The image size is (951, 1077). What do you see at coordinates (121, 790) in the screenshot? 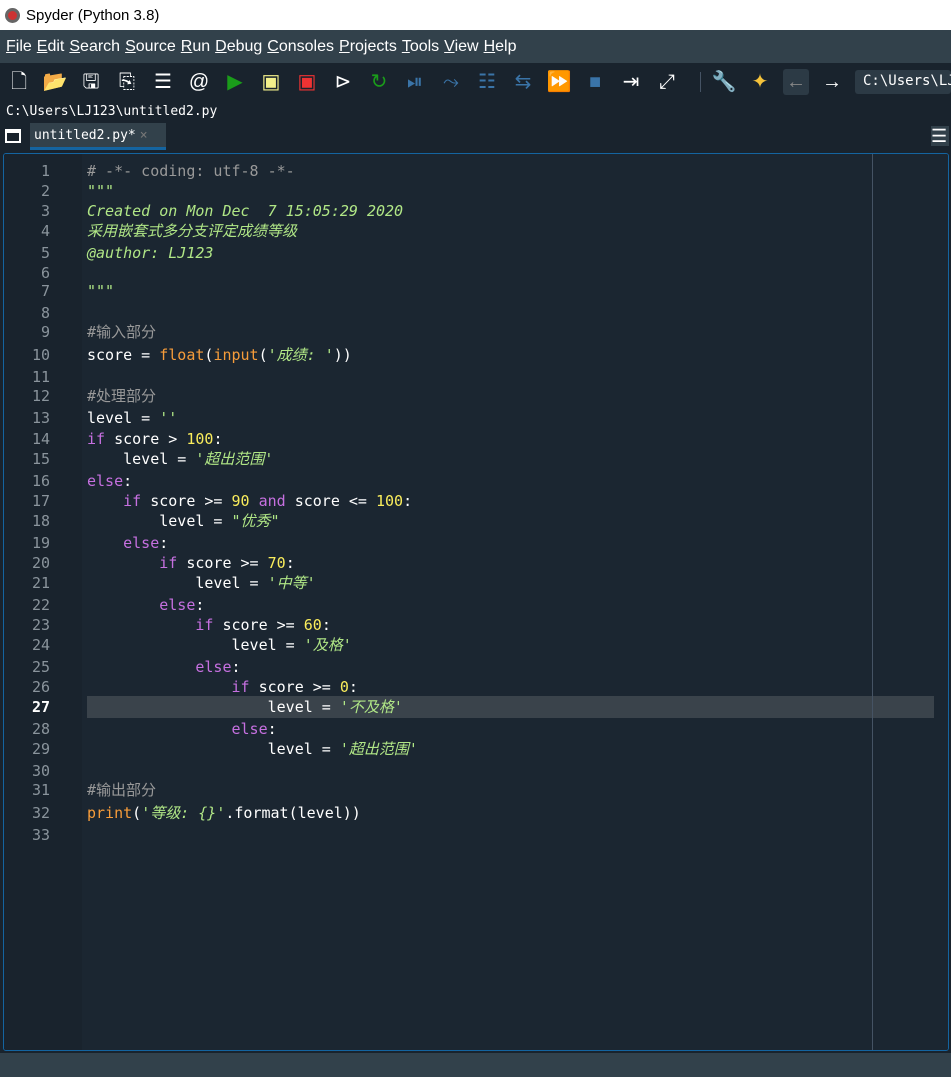
I see `code-line: #输出部分` at bounding box center [121, 790].